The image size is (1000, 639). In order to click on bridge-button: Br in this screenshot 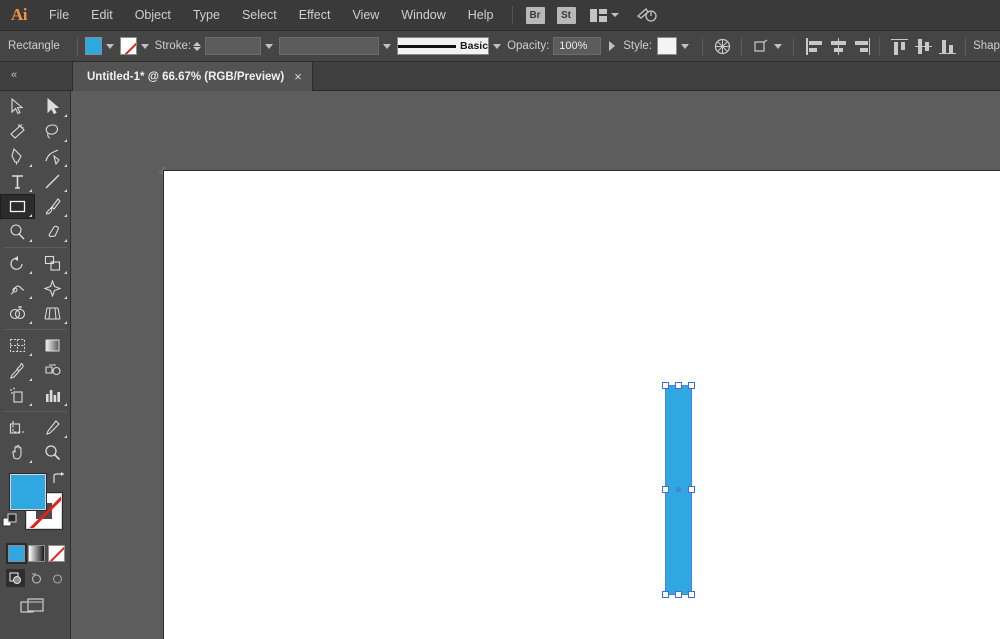, I will do `click(535, 15)`.